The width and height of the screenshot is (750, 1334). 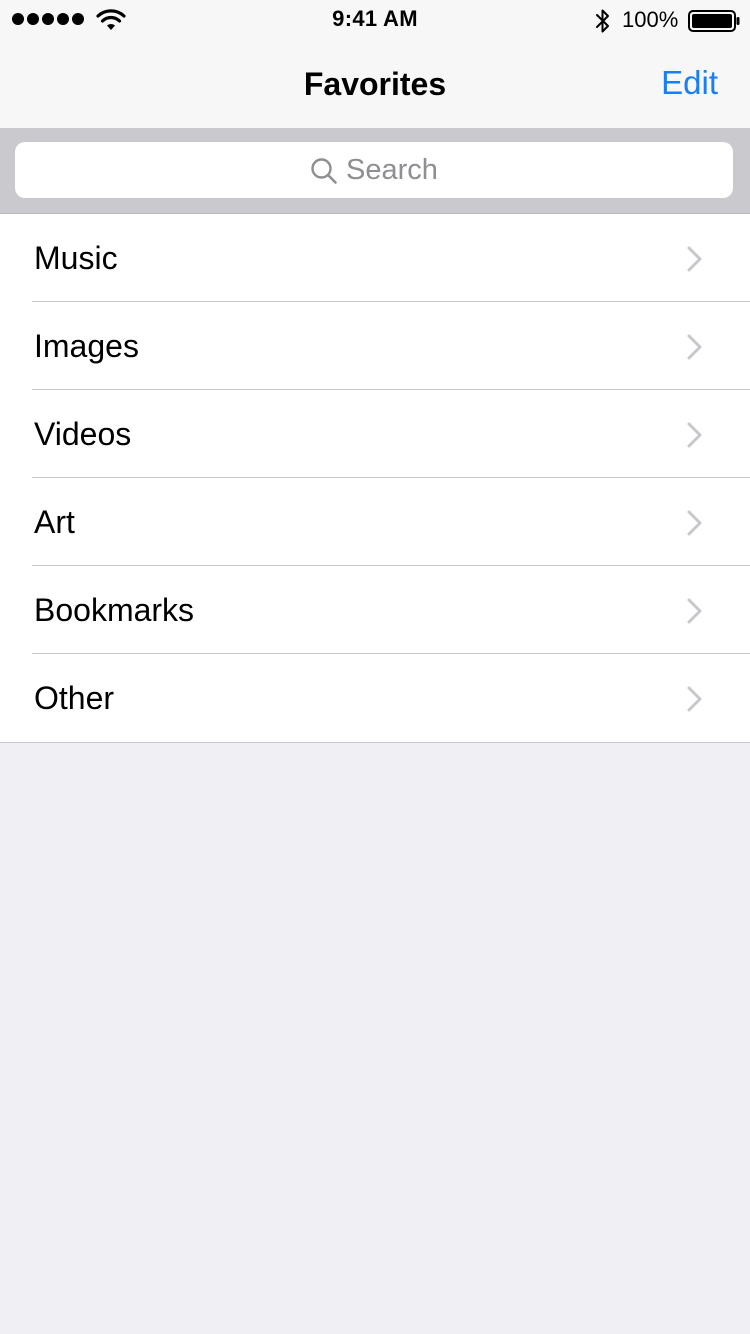 I want to click on search-input: Search, so click(x=374, y=170).